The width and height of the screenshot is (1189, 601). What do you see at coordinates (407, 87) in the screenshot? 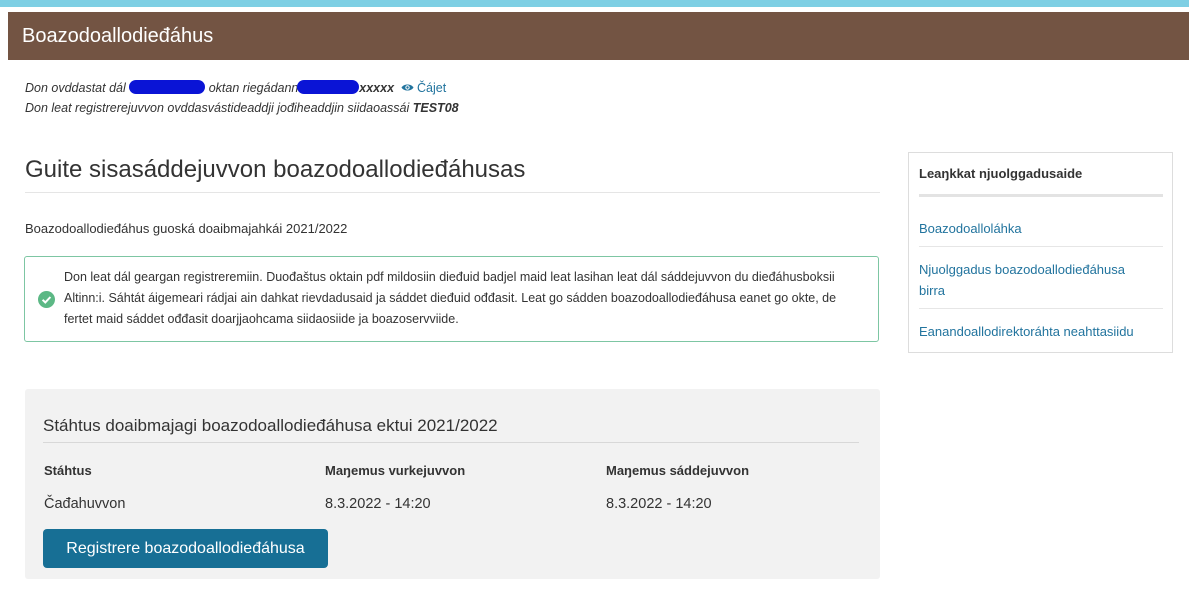
I see `eye-icon` at bounding box center [407, 87].